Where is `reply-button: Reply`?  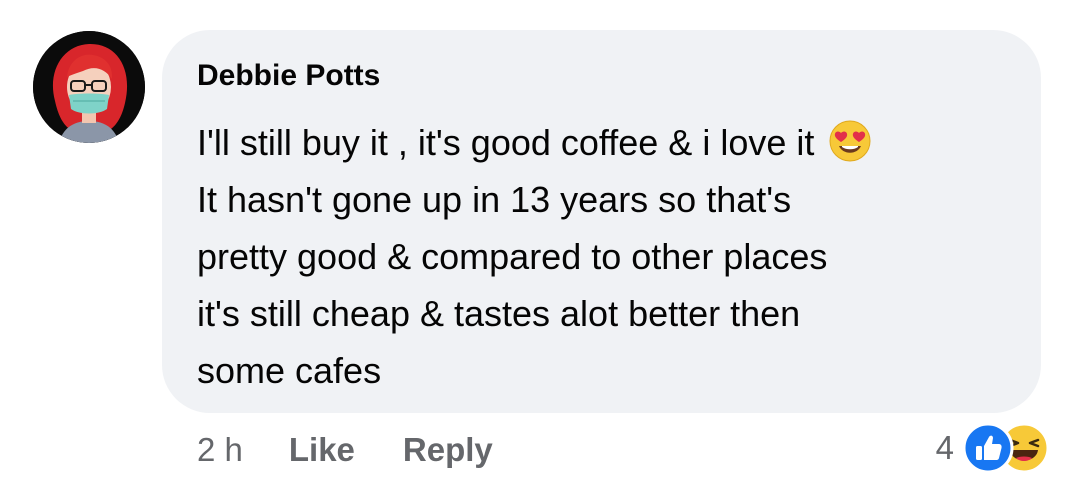
reply-button: Reply is located at coordinates (448, 450).